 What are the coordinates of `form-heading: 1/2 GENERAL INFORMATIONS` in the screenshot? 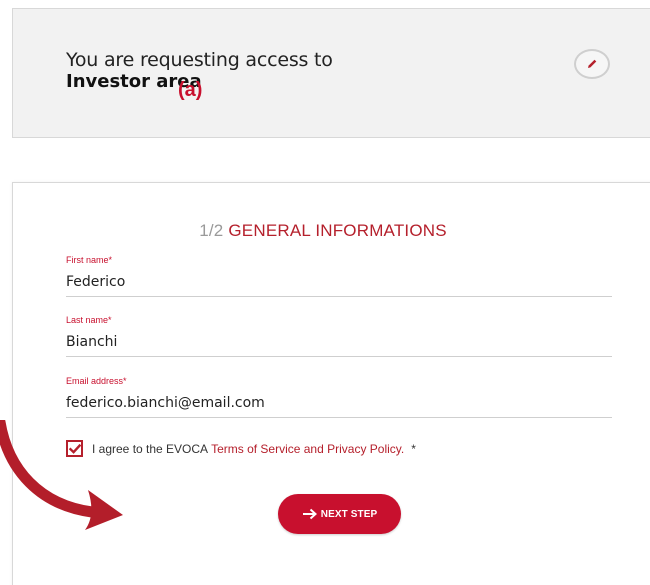 It's located at (331, 231).